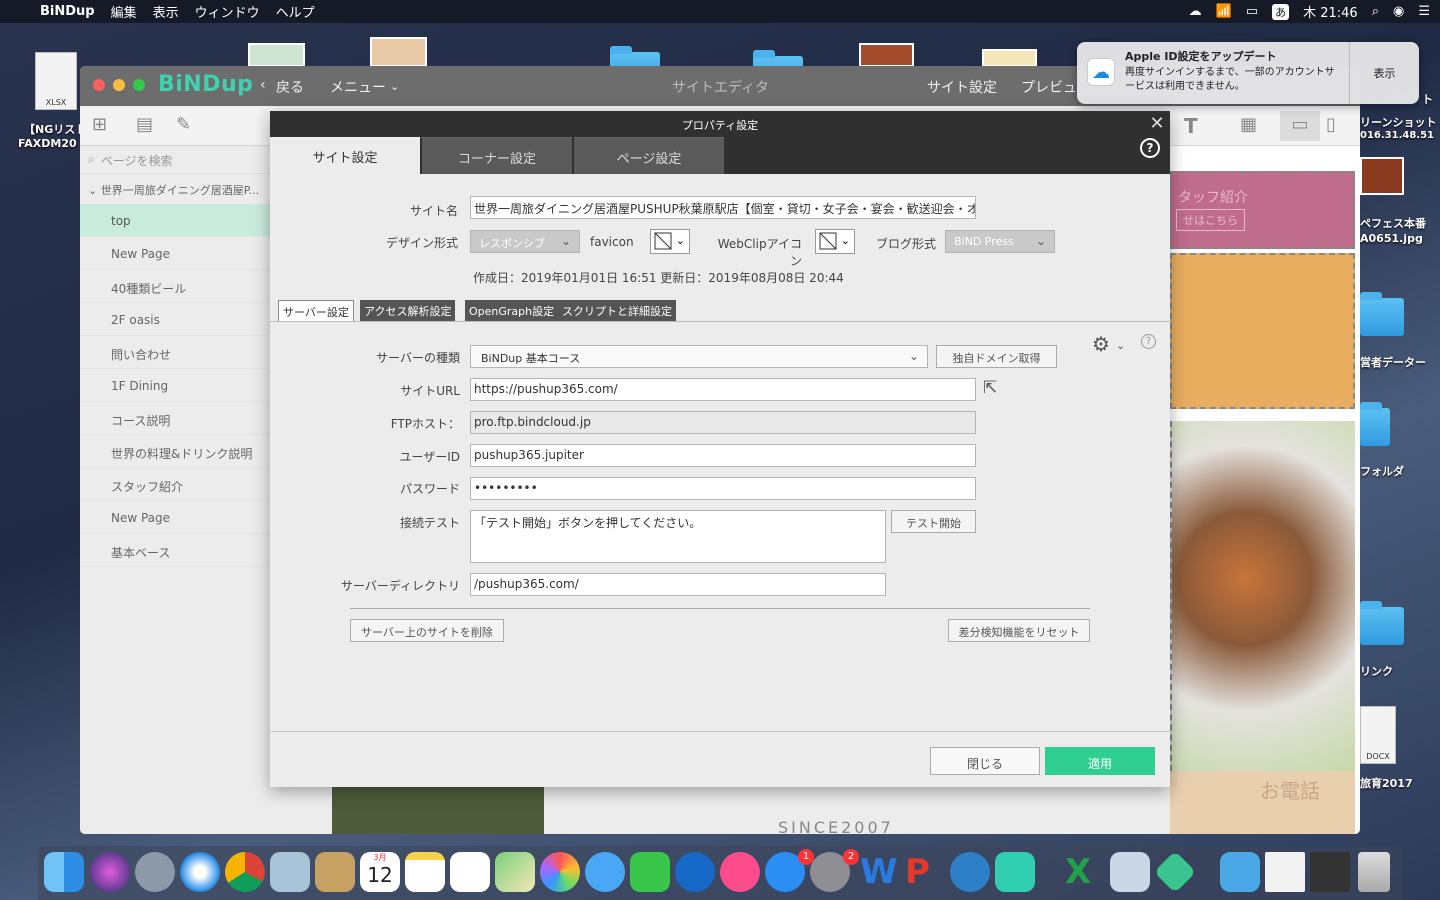 Image resolution: width=1440 pixels, height=900 pixels. I want to click on desktop-view-icon: ▭, so click(1300, 126).